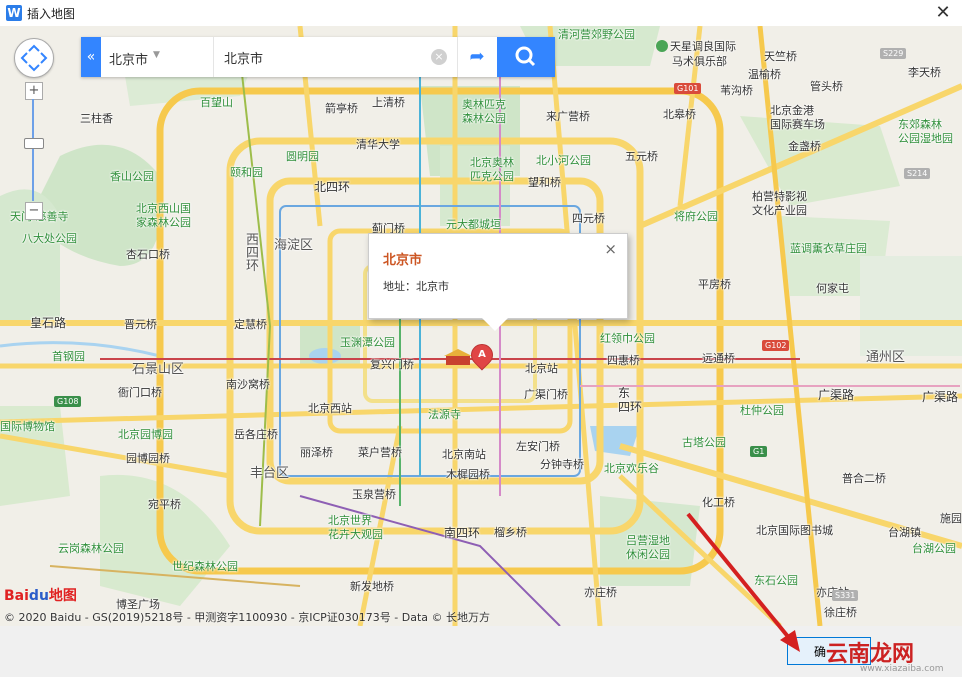 The width and height of the screenshot is (962, 677). Describe the element at coordinates (588, 218) in the screenshot. I see `map-label: 四元桥` at that location.